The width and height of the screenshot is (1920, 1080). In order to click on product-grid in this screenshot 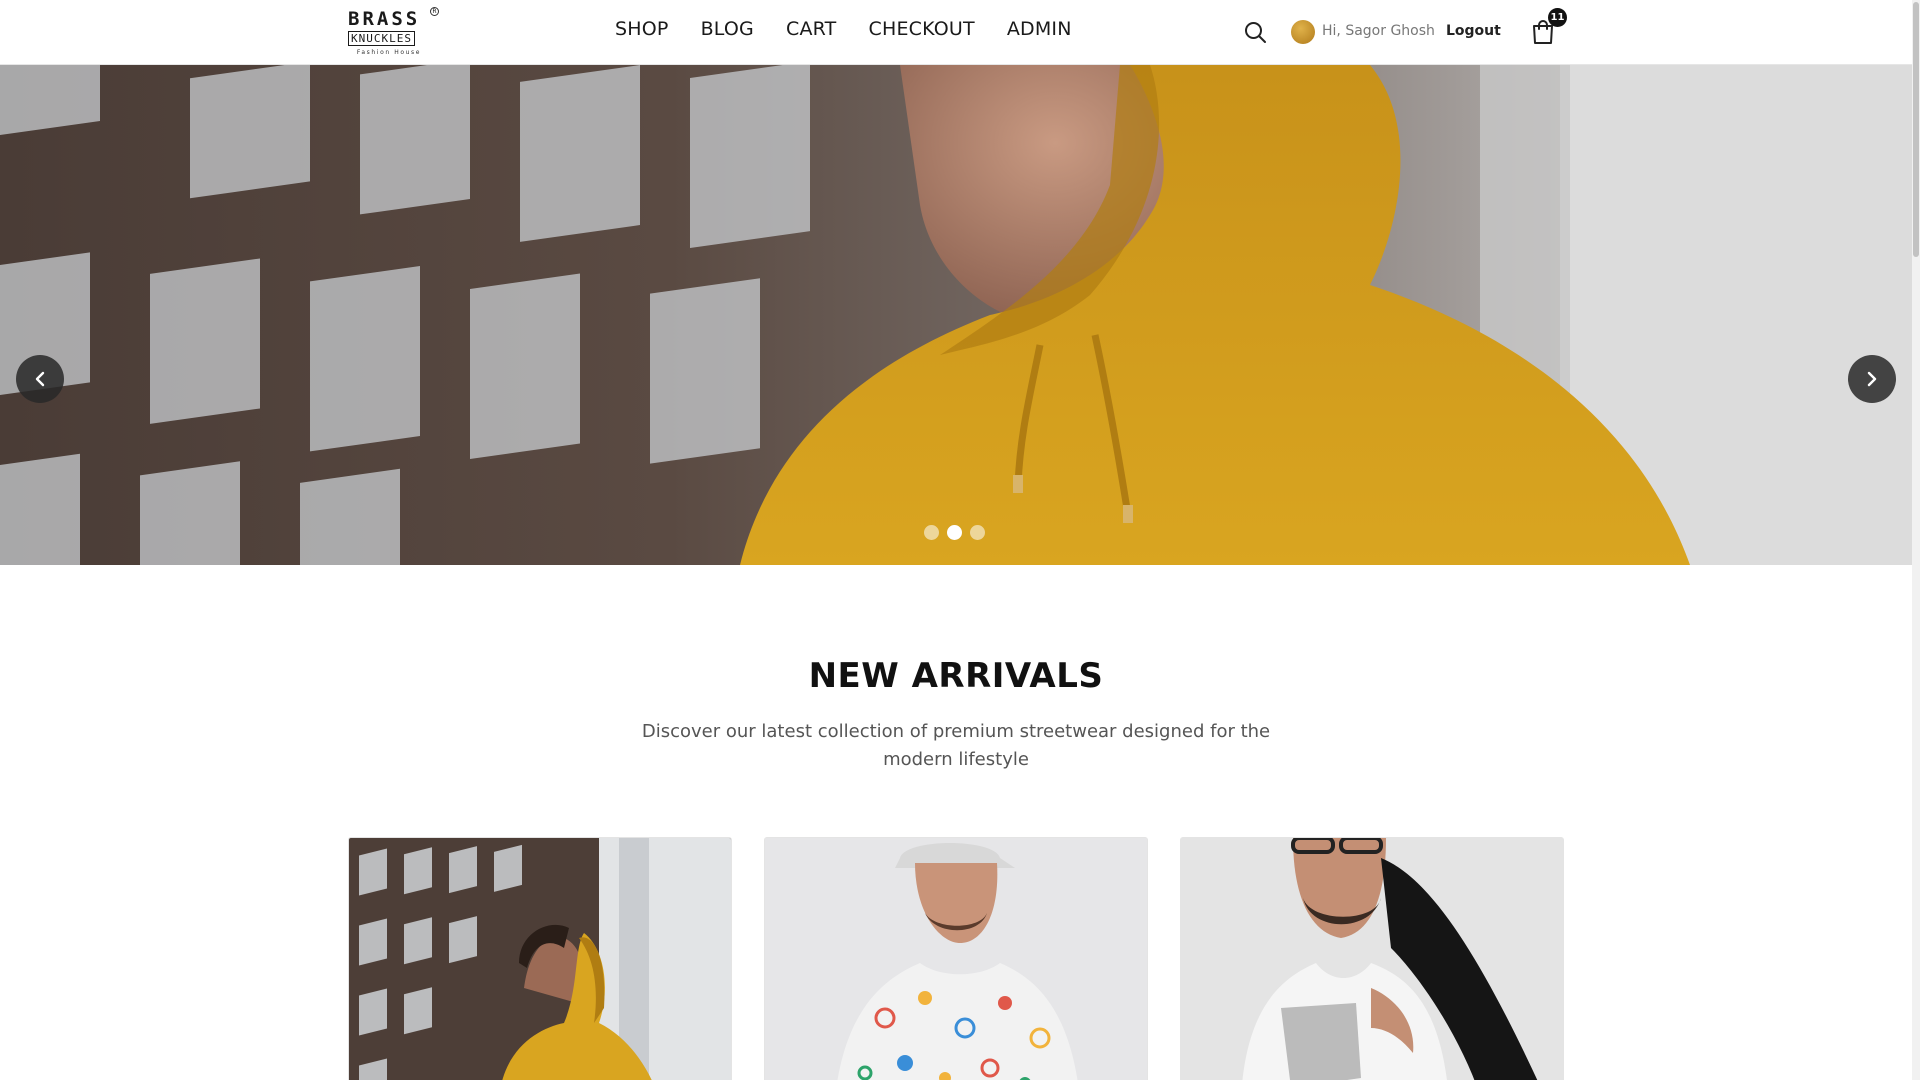, I will do `click(956, 958)`.